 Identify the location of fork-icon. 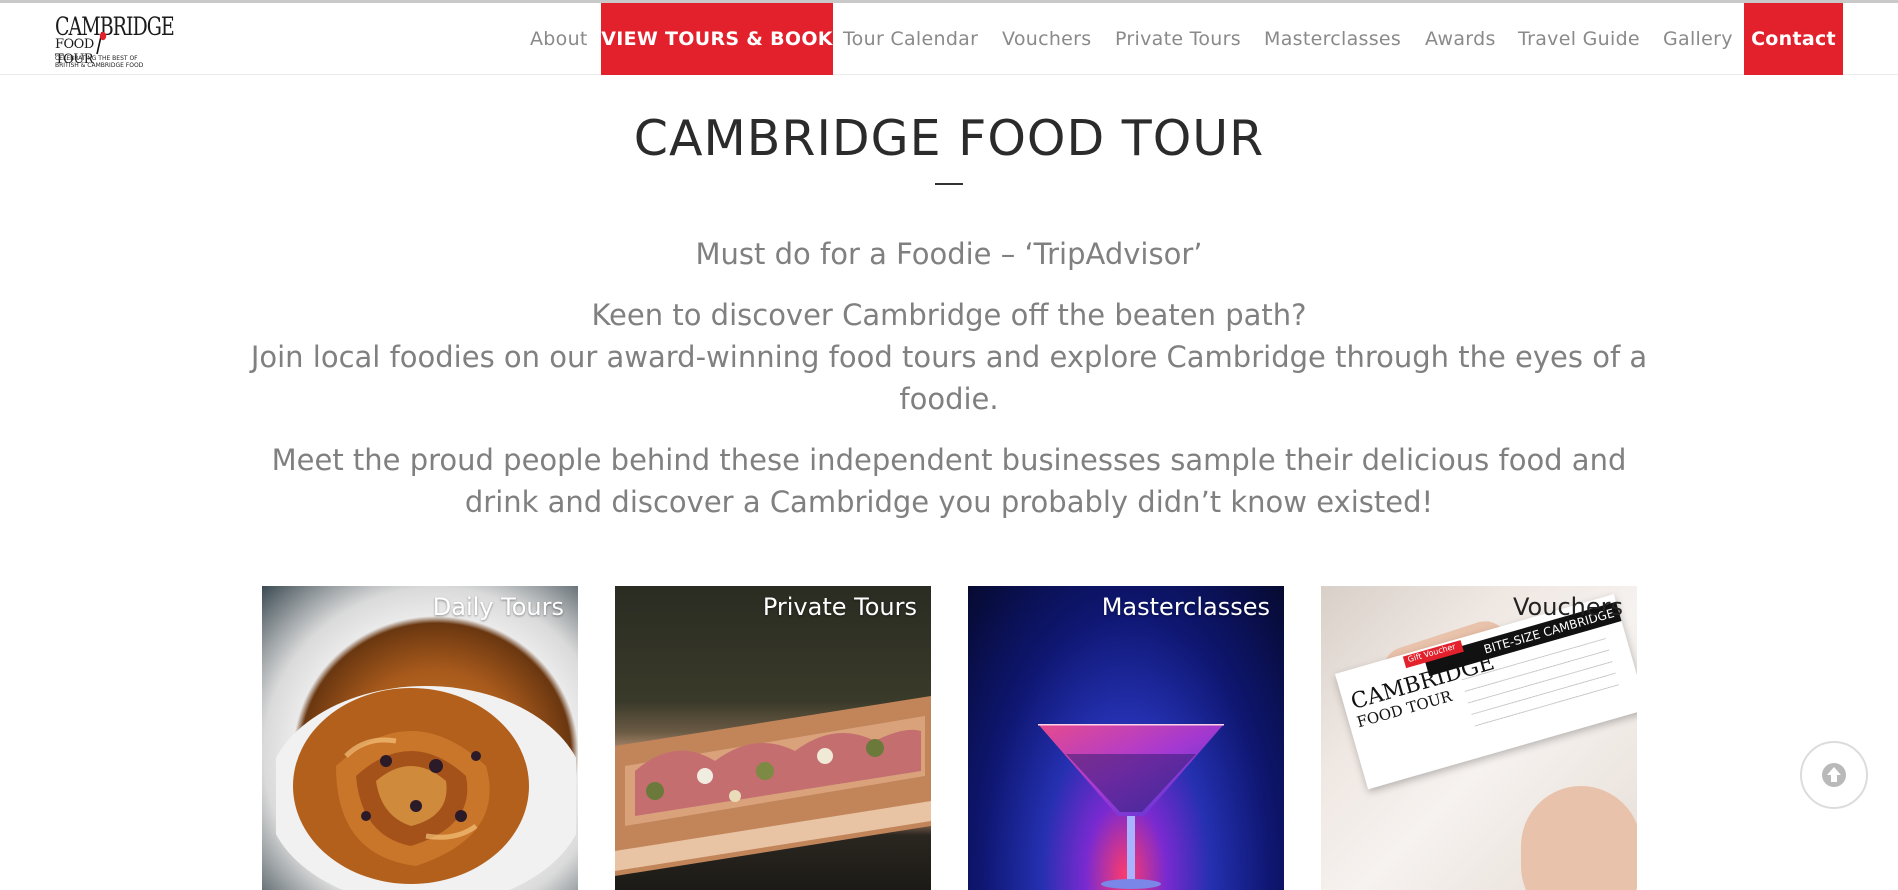
(101, 43).